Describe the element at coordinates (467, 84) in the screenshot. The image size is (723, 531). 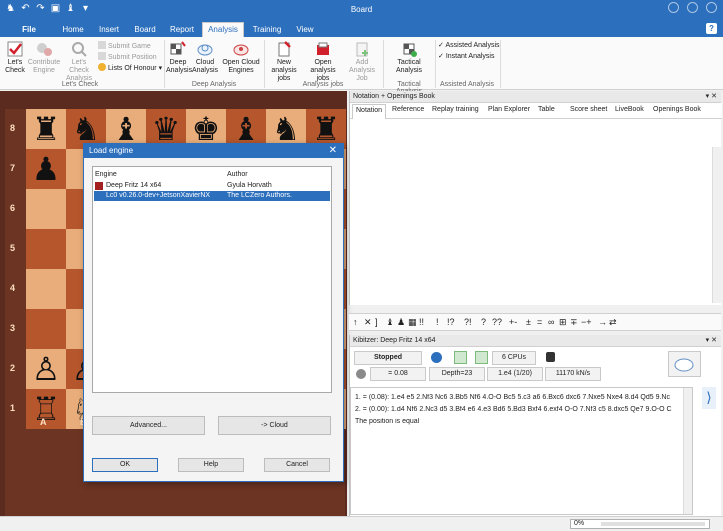
I see `group-label-assisted: Assisted Analysis` at that location.